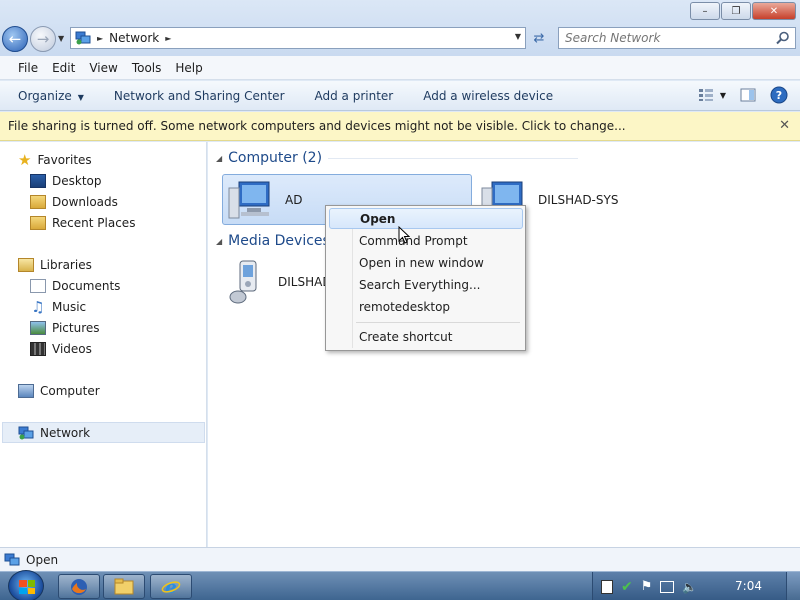 The height and width of the screenshot is (600, 800). What do you see at coordinates (736, 11) in the screenshot?
I see `maximize-button: ❐` at bounding box center [736, 11].